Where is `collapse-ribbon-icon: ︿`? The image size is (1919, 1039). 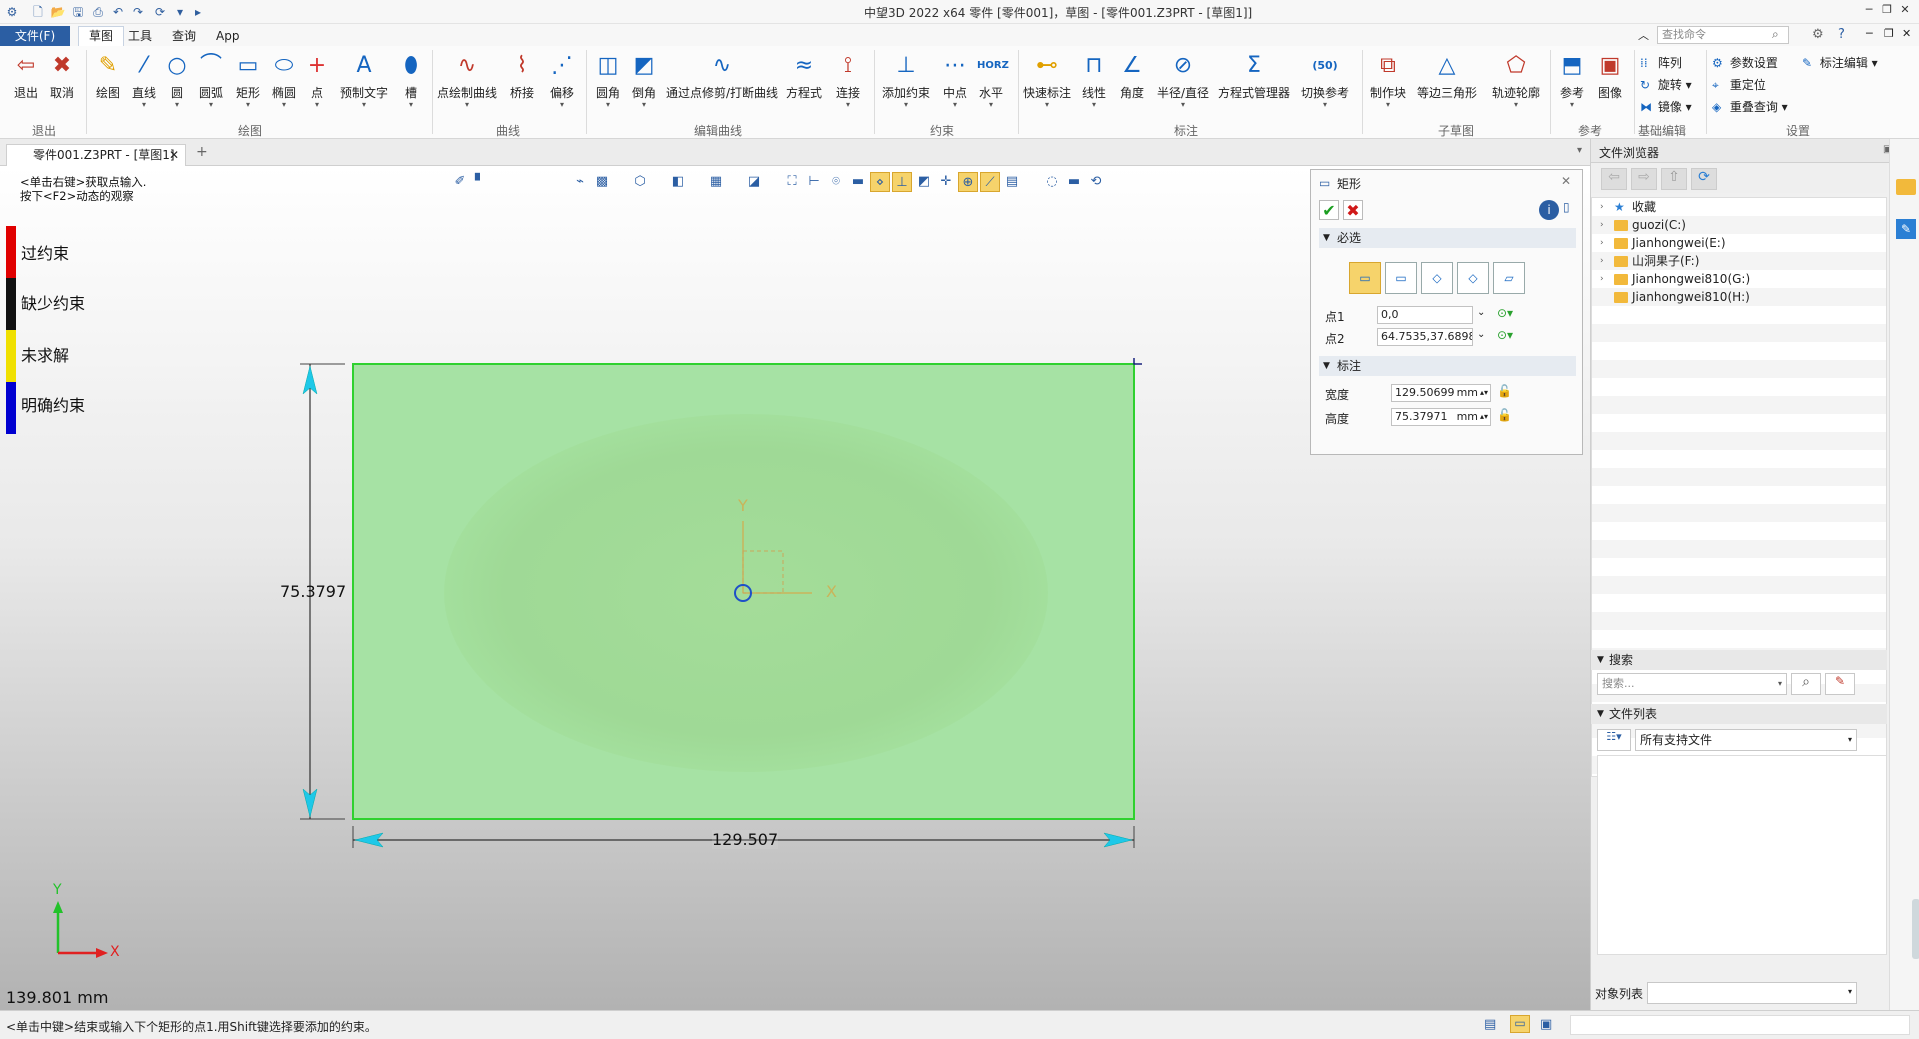 collapse-ribbon-icon: ︿ is located at coordinates (1643, 35).